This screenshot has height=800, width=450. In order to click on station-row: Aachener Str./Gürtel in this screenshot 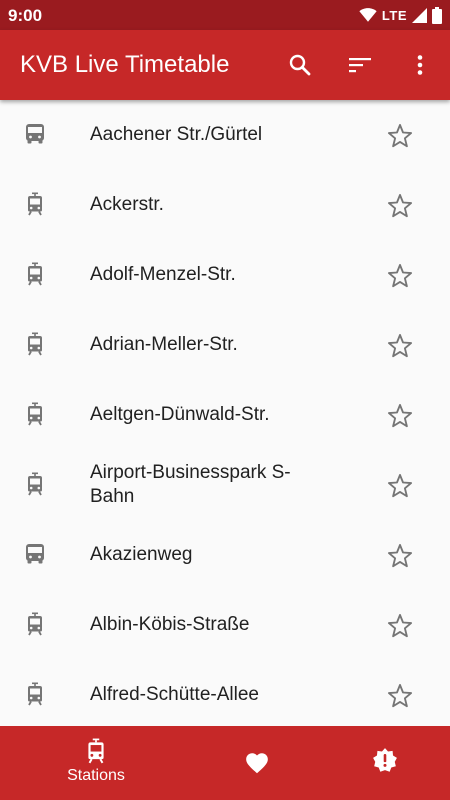, I will do `click(225, 135)`.